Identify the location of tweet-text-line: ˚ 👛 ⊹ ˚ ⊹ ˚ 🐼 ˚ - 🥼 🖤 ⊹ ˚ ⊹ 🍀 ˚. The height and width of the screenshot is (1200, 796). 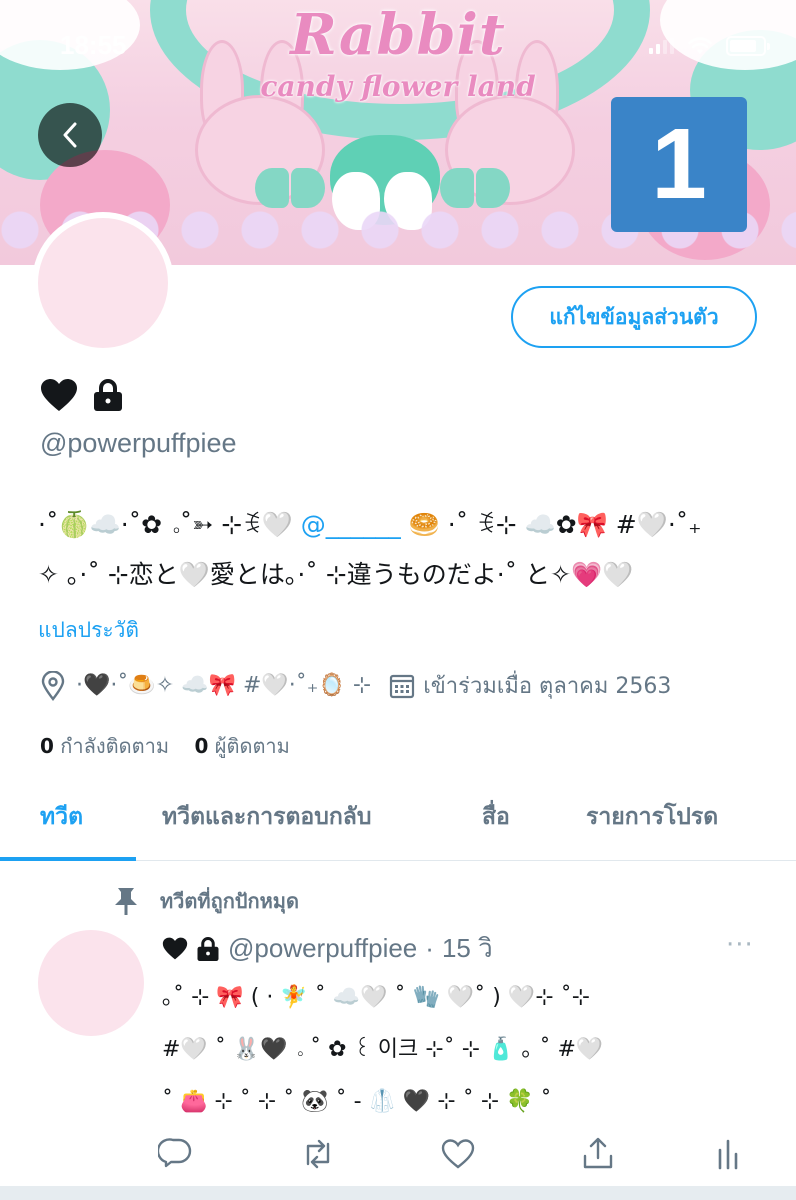
(357, 1101).